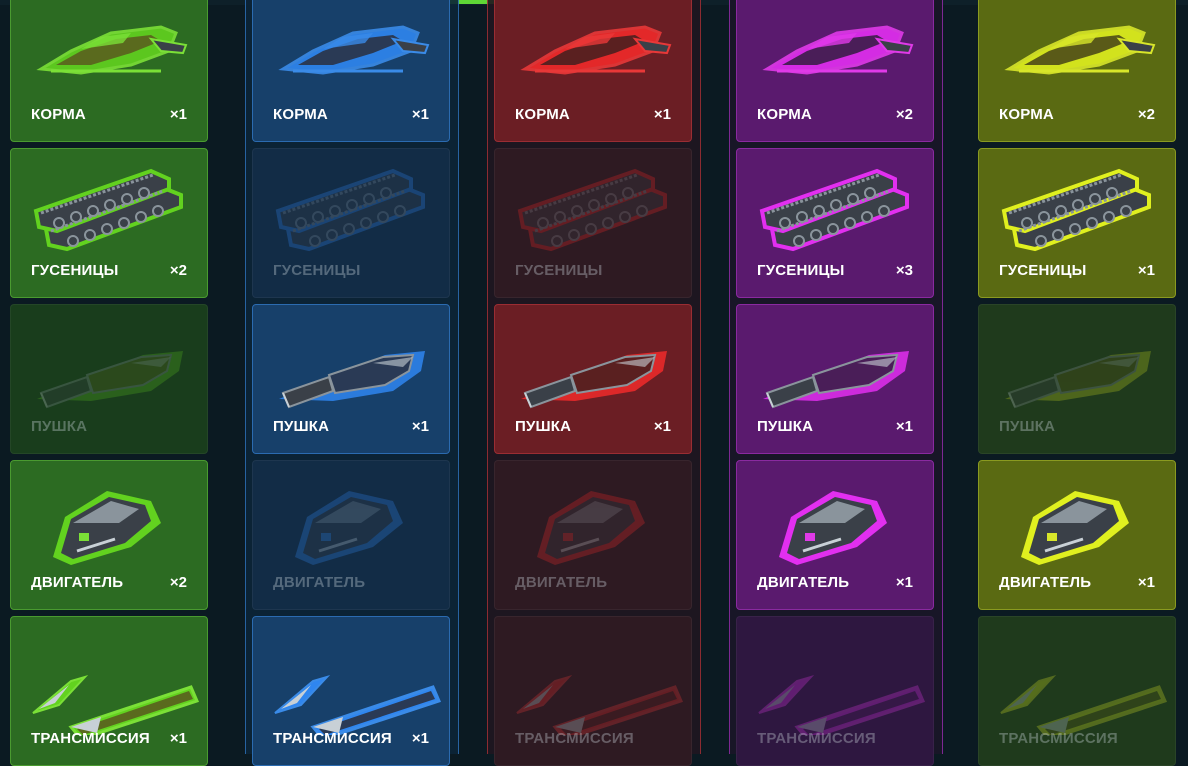 The height and width of the screenshot is (766, 1188). I want to click on part-card-tracks: ГУСЕНИЦЫ ×2, so click(109, 223).